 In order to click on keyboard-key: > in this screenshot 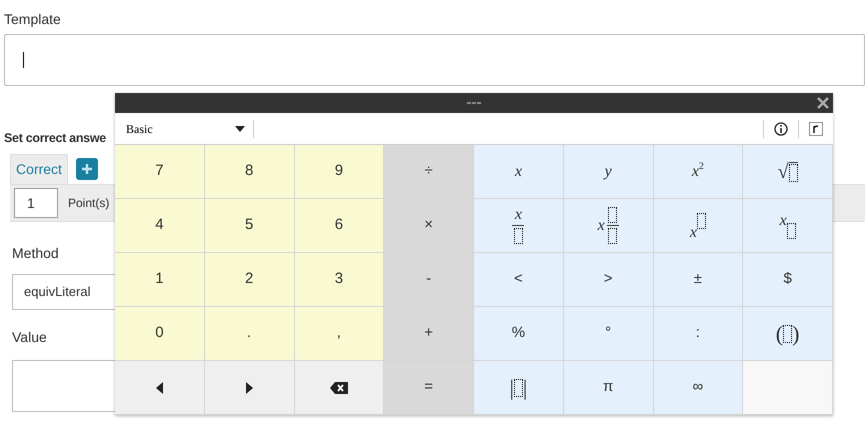, I will do `click(609, 280)`.